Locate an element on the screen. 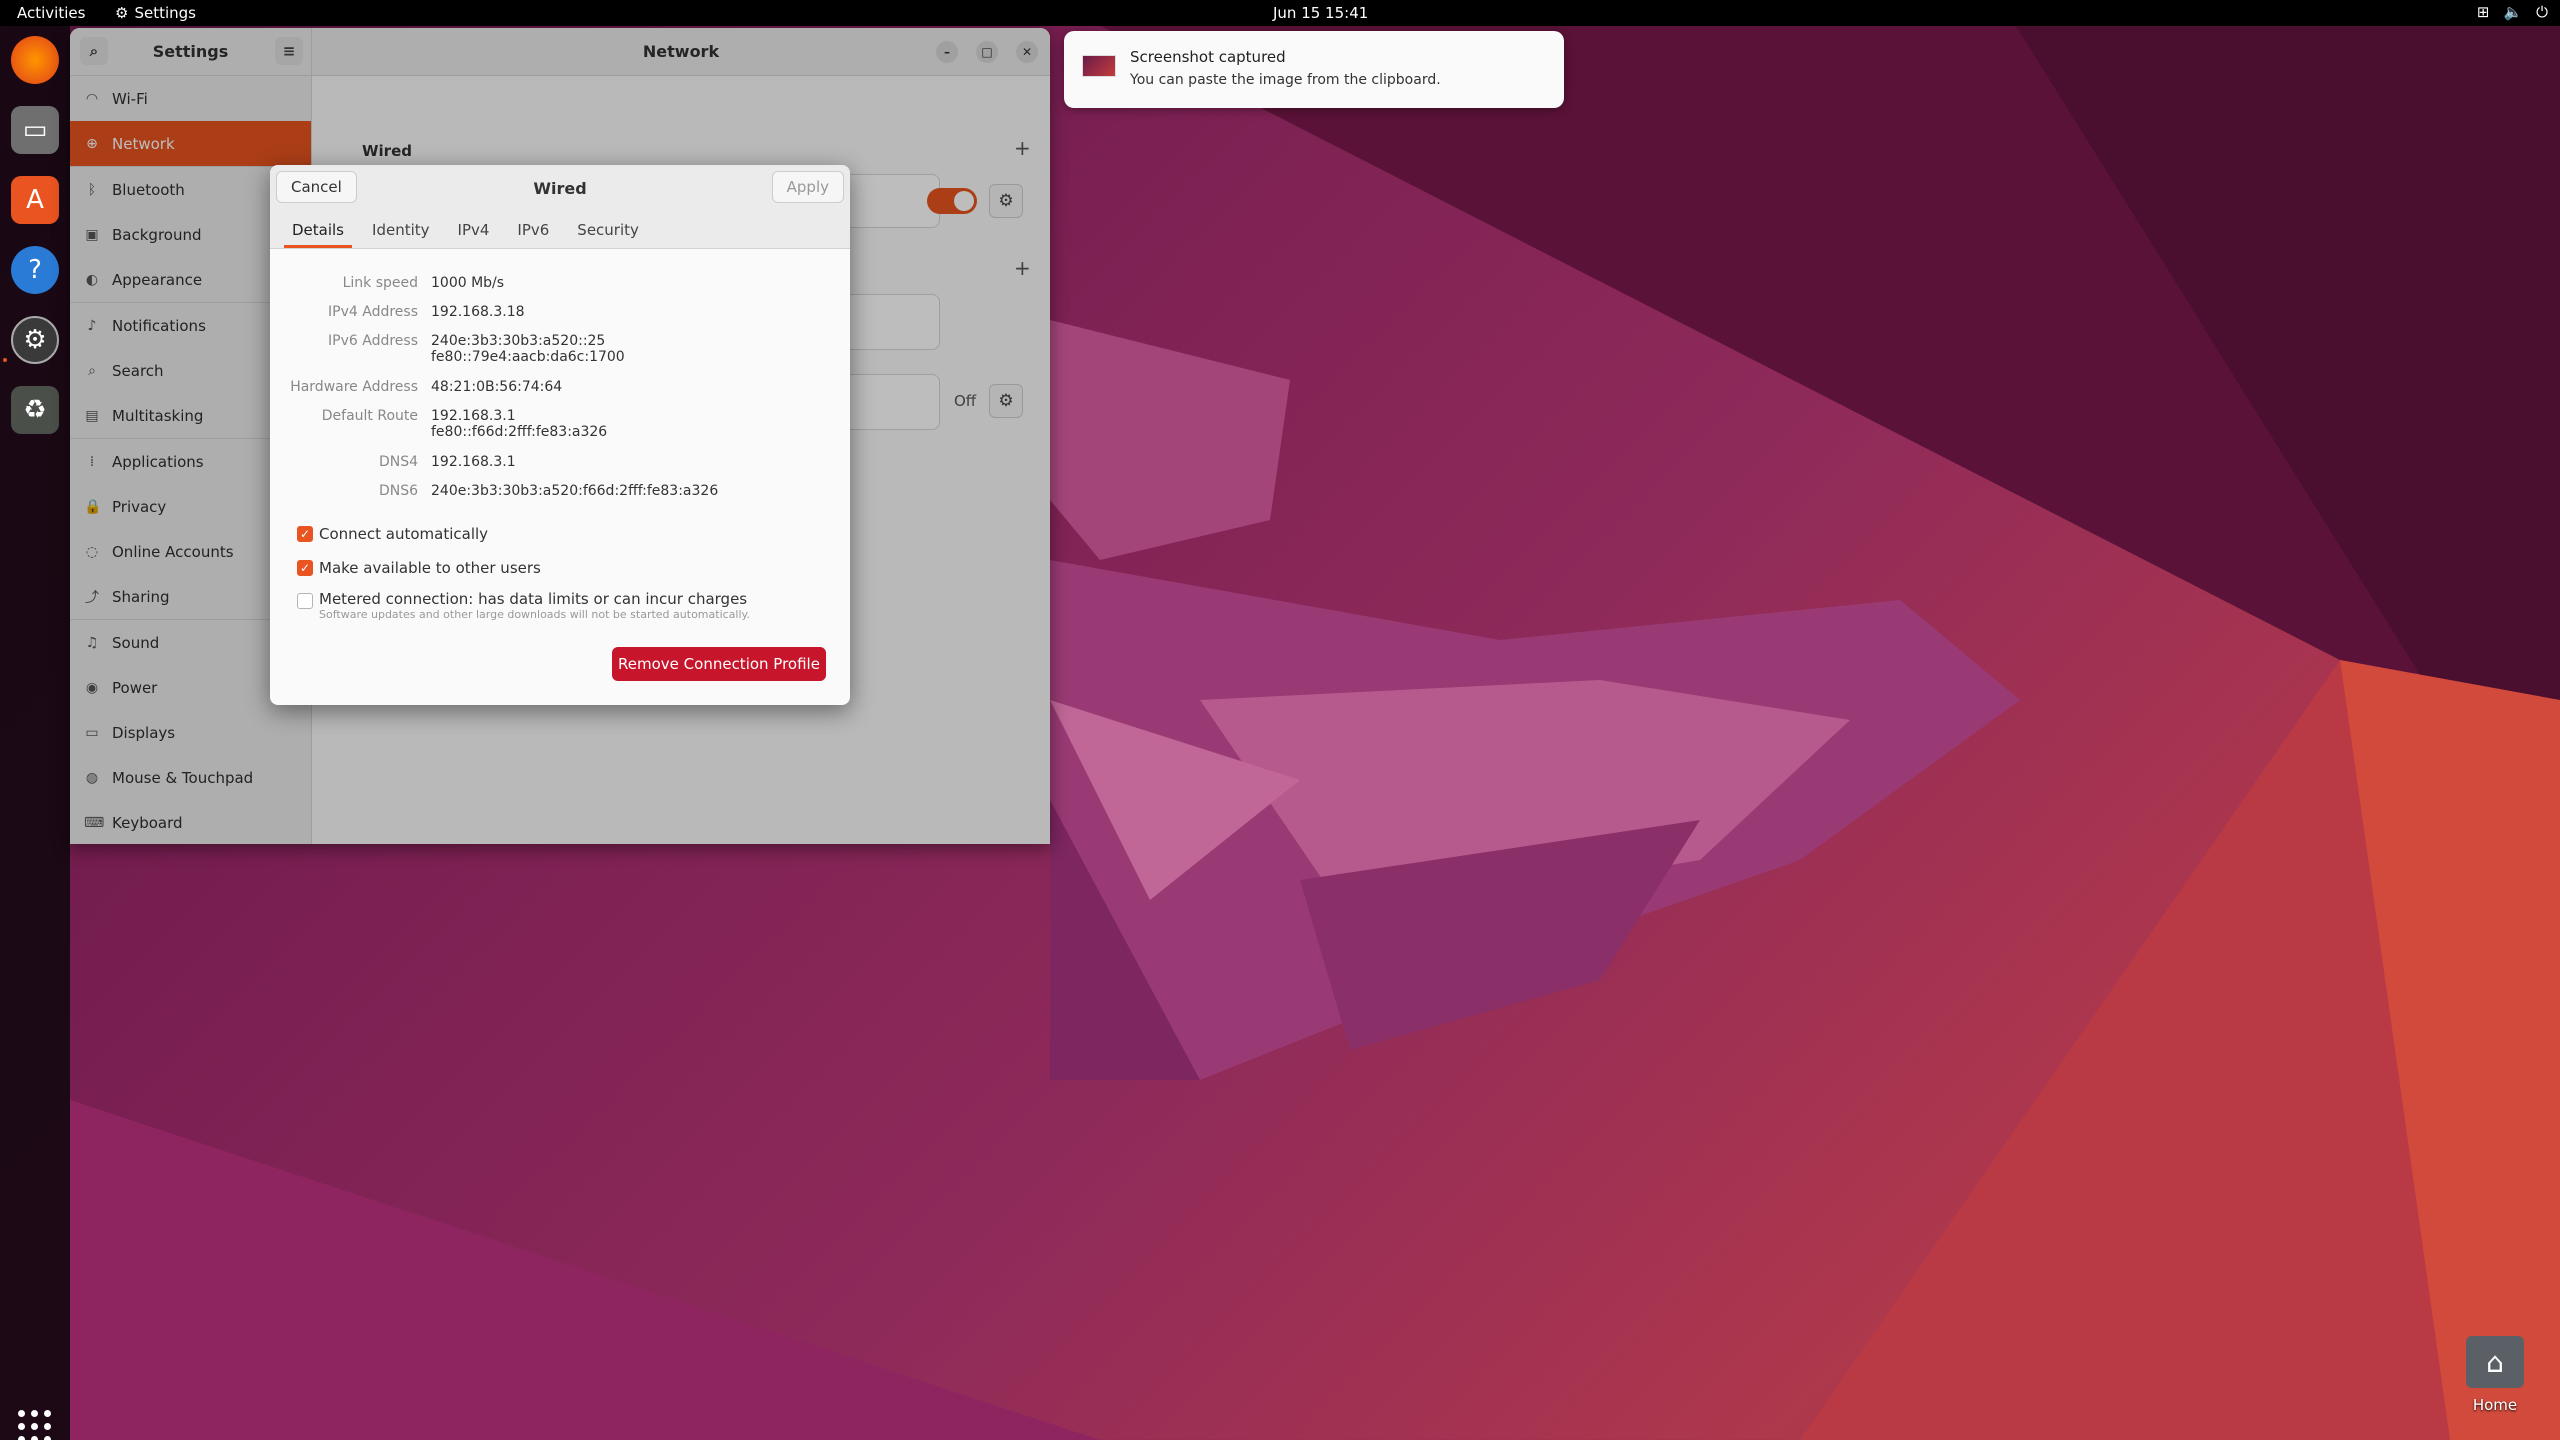 Image resolution: width=2560 pixels, height=1440 pixels. dialog-title: Wired is located at coordinates (560, 188).